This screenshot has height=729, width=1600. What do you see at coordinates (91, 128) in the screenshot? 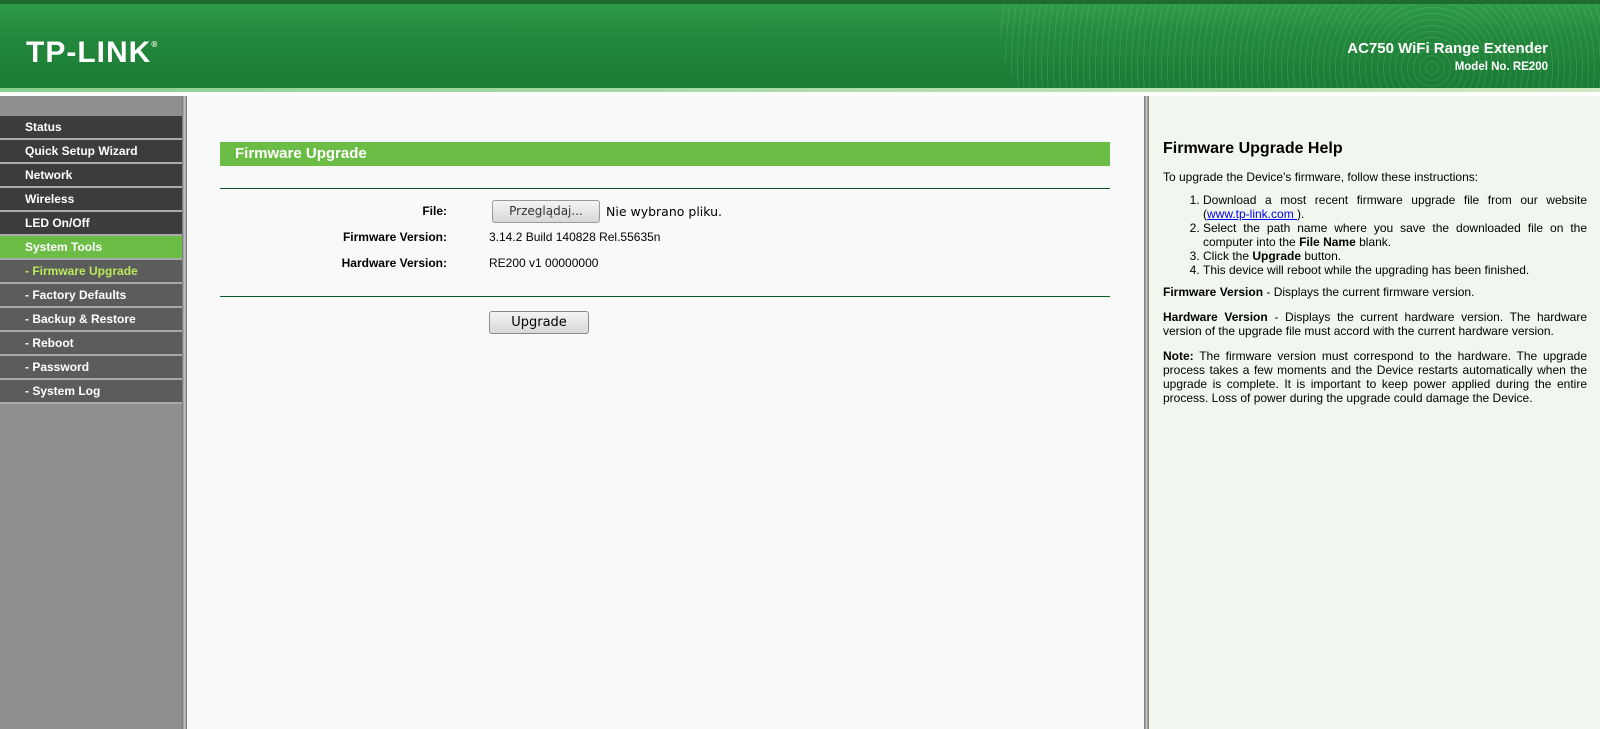
I see `sidebar-item-status: Status` at bounding box center [91, 128].